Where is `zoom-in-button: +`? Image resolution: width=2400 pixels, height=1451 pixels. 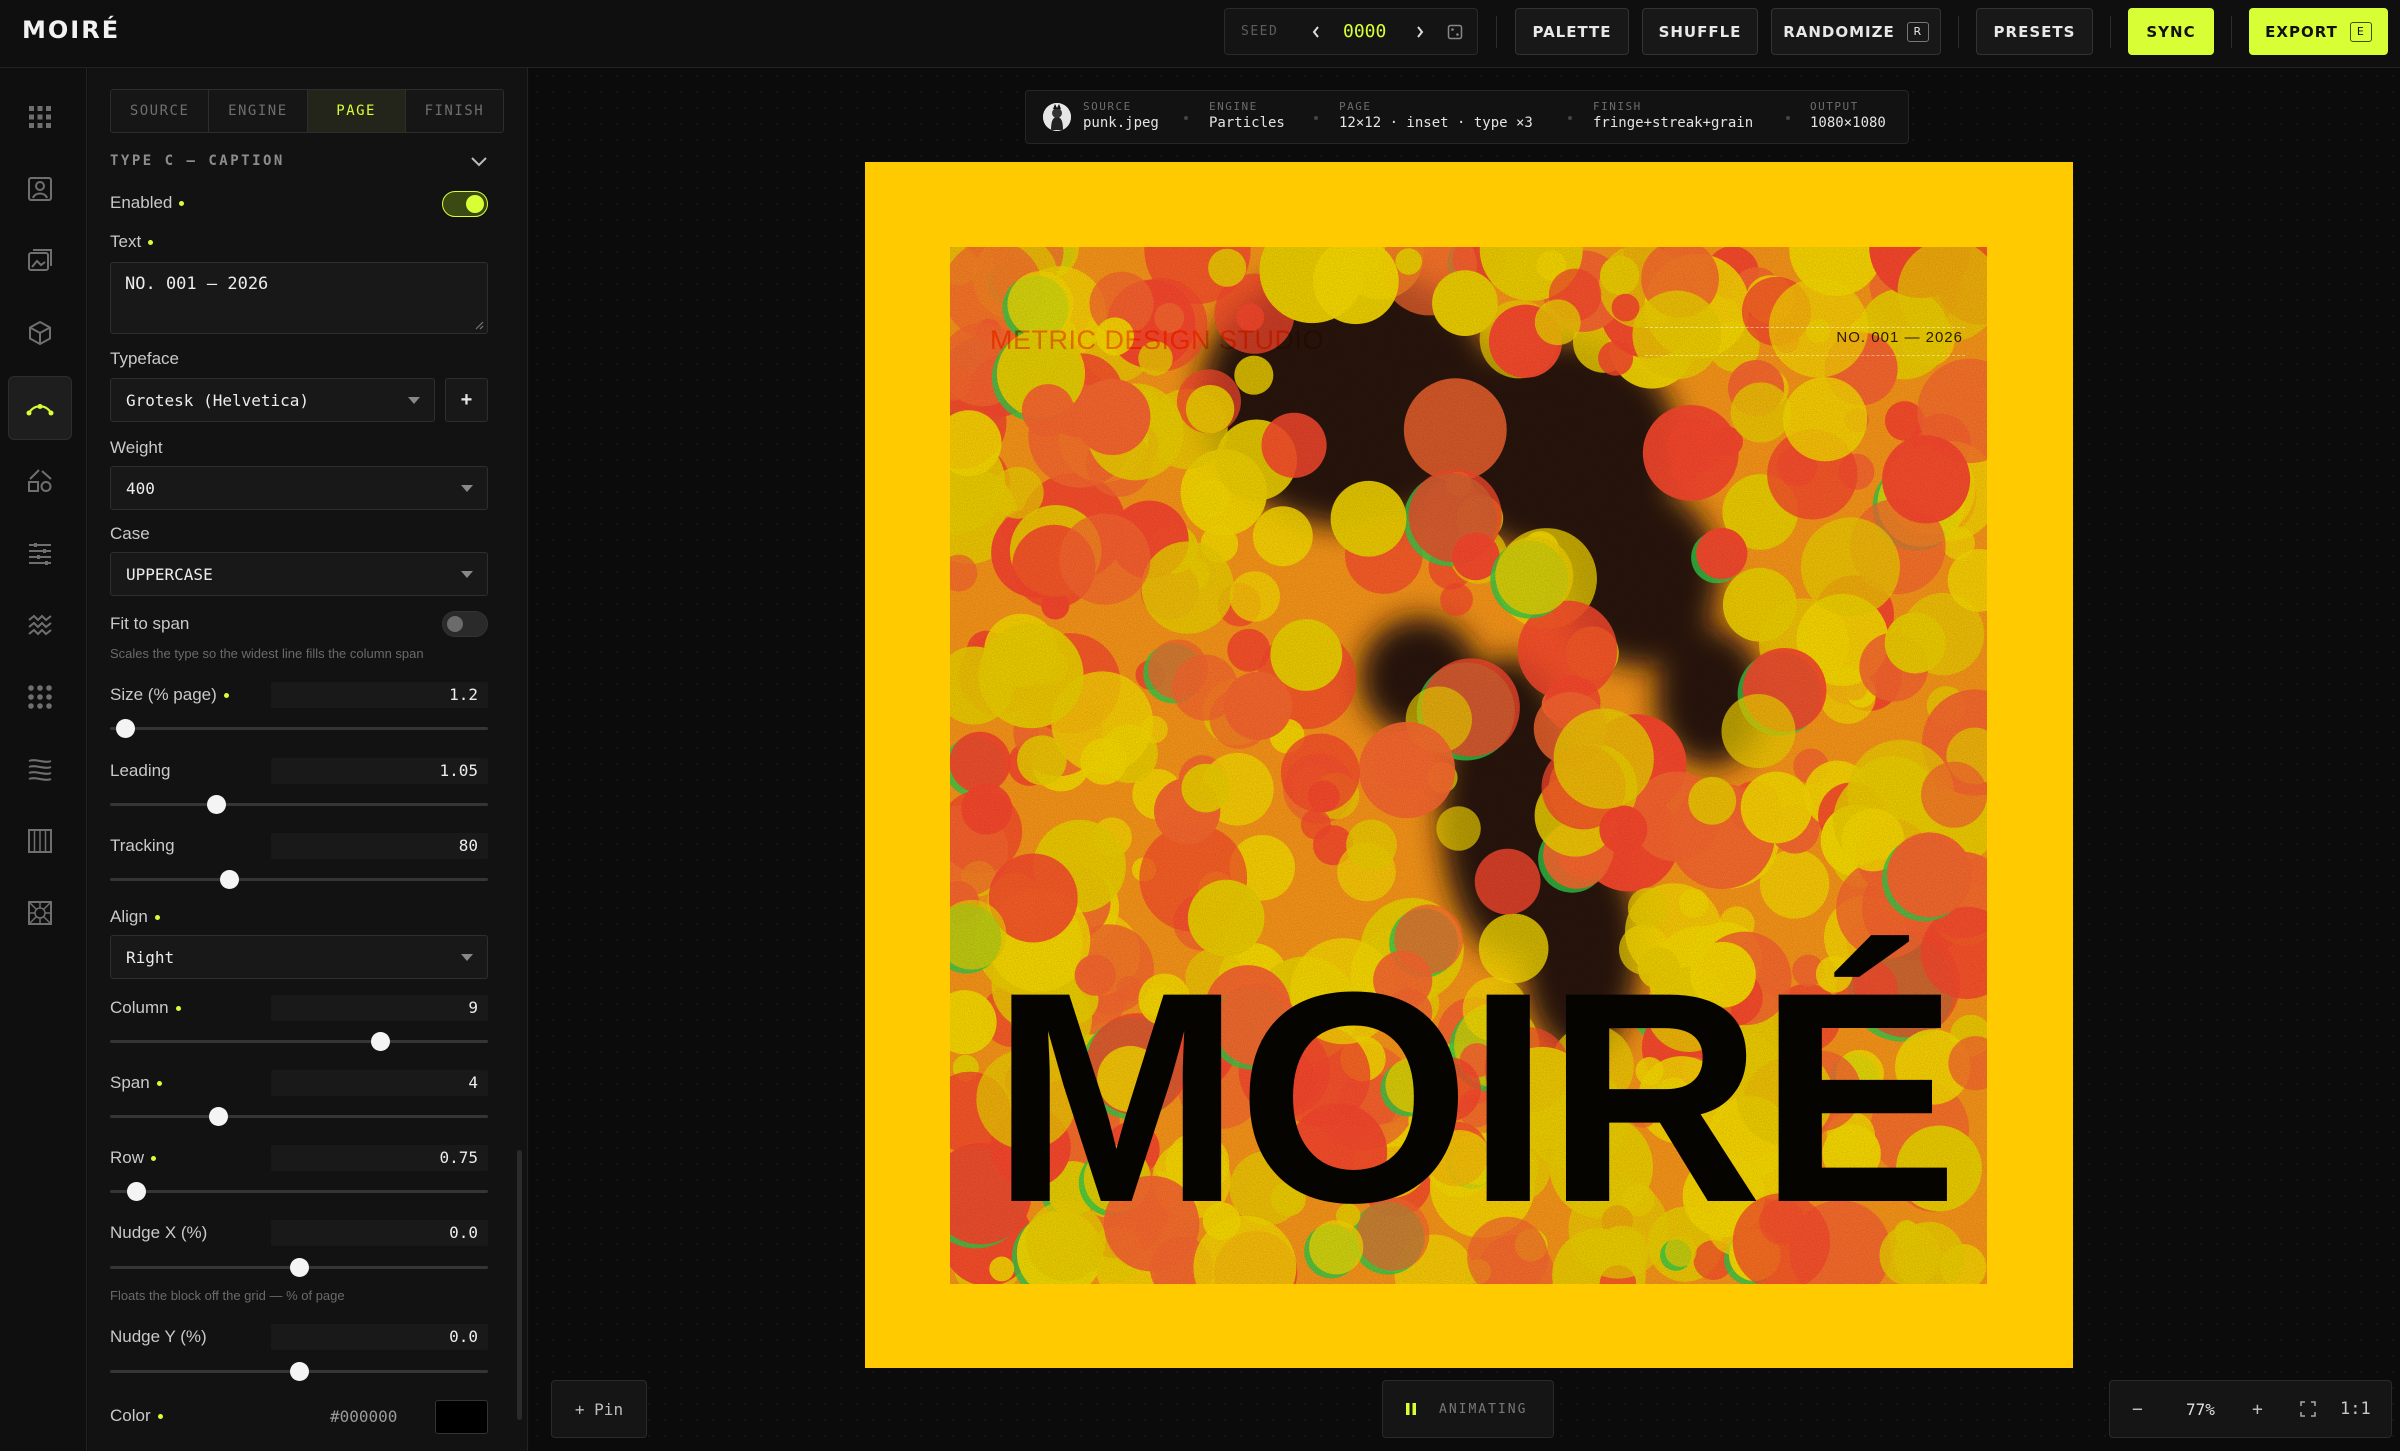 zoom-in-button: + is located at coordinates (2257, 1409).